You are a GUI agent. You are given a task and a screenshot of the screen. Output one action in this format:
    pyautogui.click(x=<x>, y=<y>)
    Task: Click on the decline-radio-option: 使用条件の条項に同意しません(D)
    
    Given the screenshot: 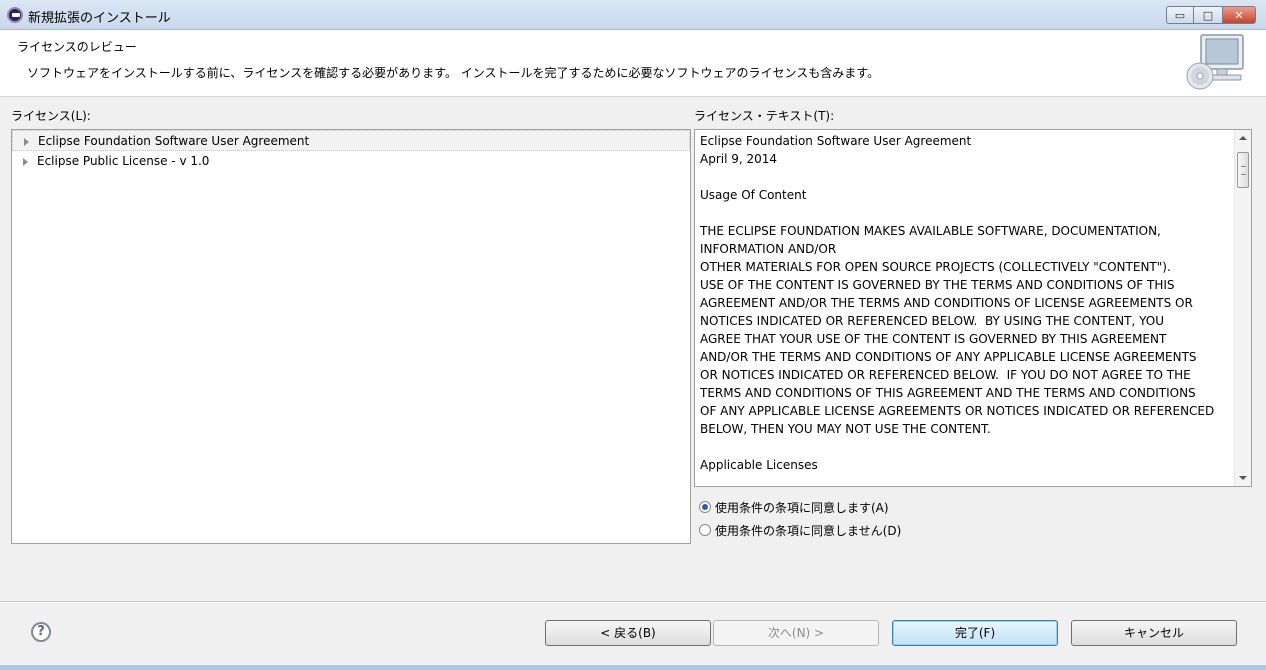 What is the action you would take?
    pyautogui.click(x=800, y=530)
    